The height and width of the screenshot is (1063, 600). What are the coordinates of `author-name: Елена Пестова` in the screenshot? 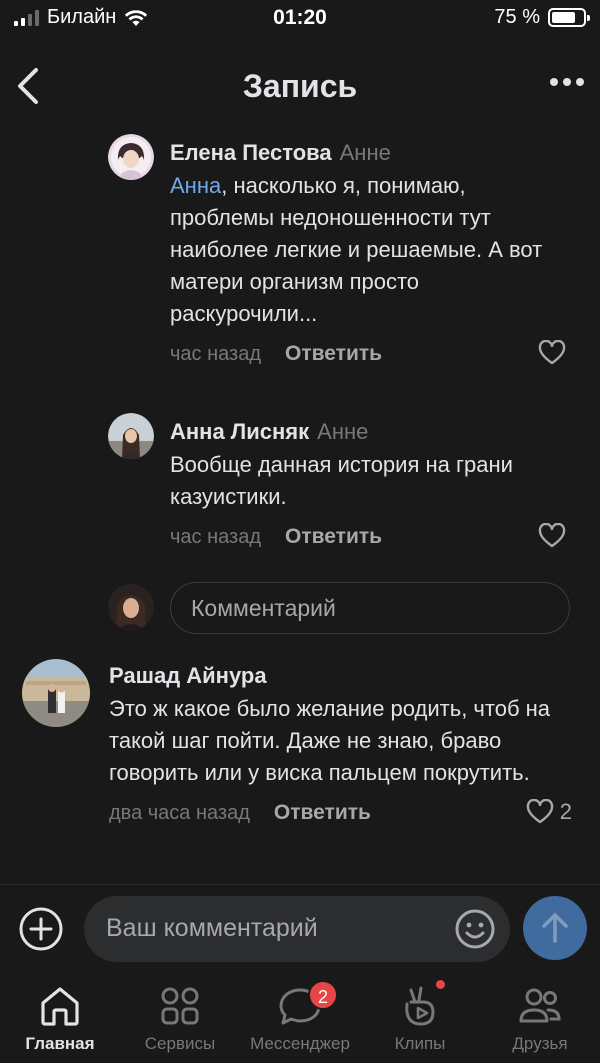 It's located at (251, 152).